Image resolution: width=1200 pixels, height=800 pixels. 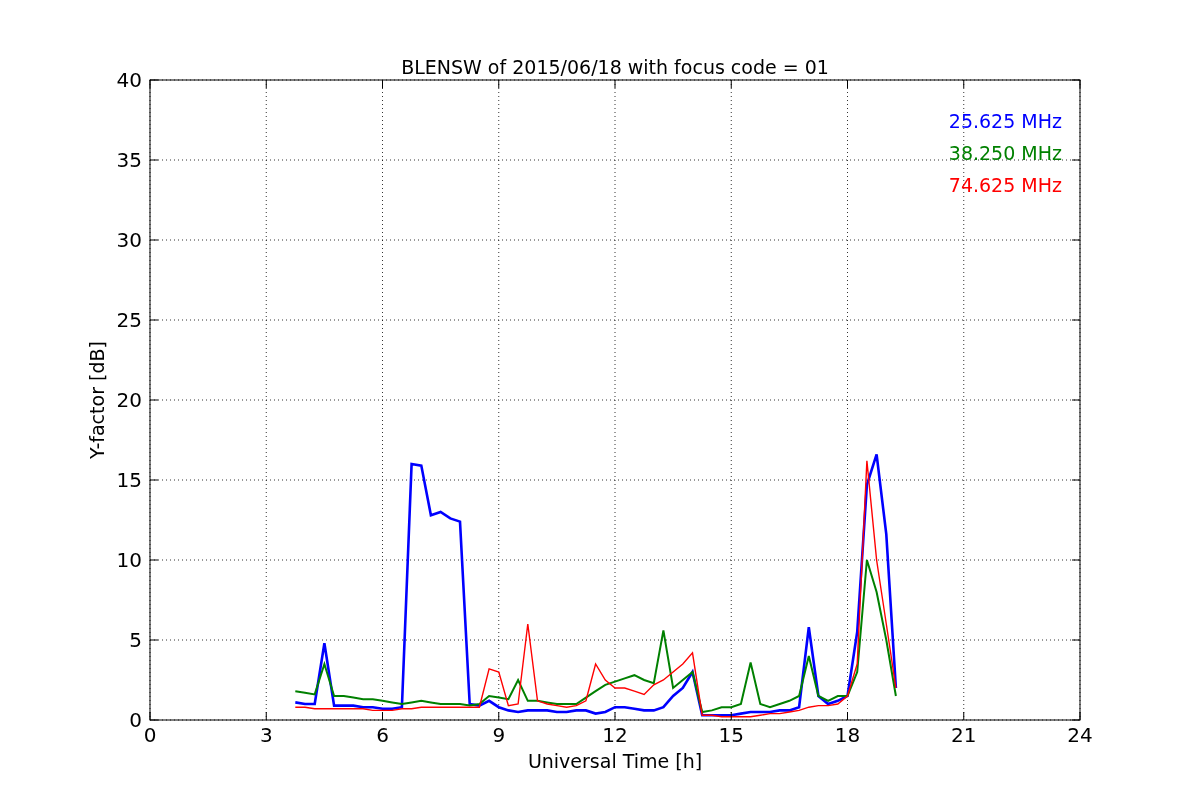 What do you see at coordinates (129, 80) in the screenshot?
I see `tick-label: 40` at bounding box center [129, 80].